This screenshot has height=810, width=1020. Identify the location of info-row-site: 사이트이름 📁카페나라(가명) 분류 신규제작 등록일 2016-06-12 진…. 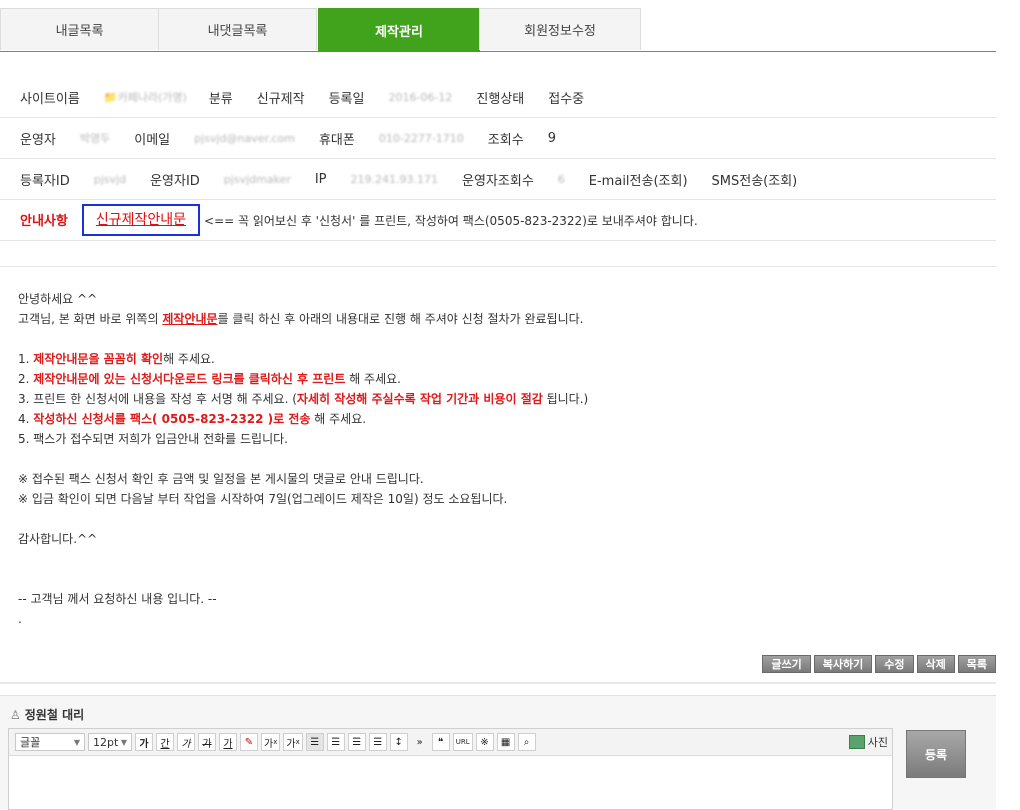
(498, 97).